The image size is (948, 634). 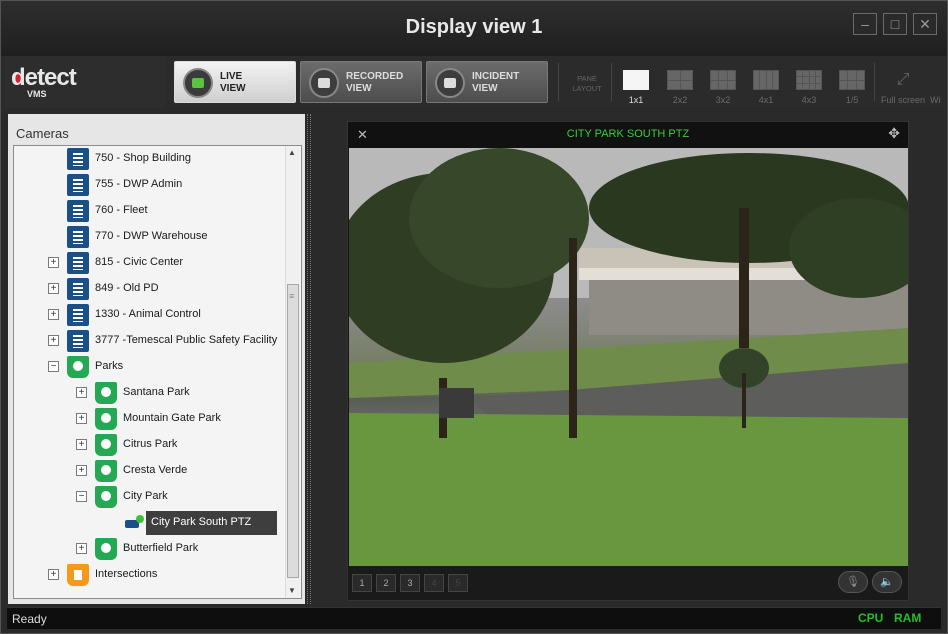 What do you see at coordinates (140, 519) in the screenshot?
I see `camera-part` at bounding box center [140, 519].